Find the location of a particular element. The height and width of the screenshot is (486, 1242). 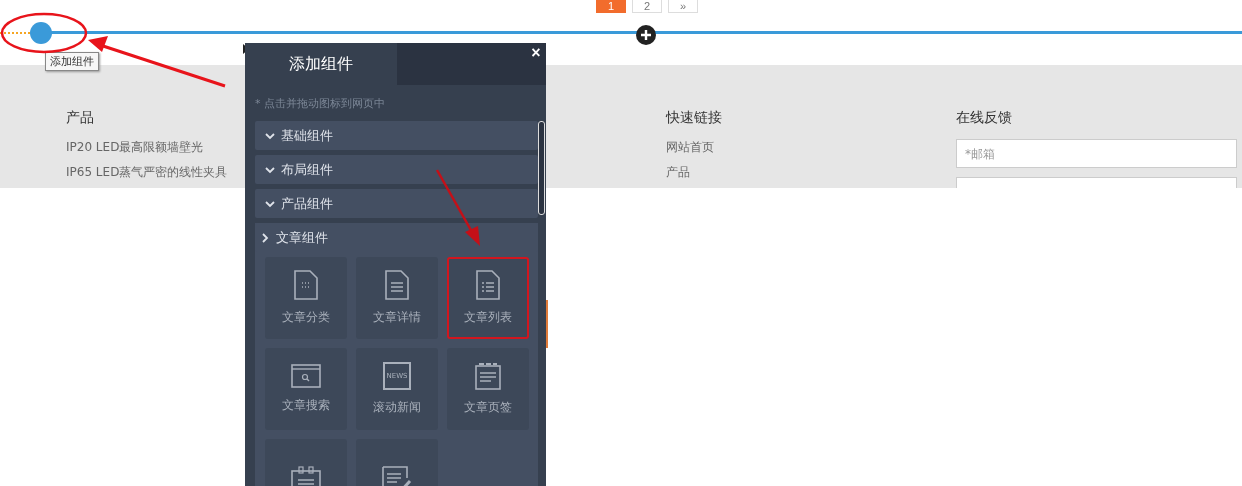

panel-hint: * 点击并拖动图标到网页中 is located at coordinates (320, 103).